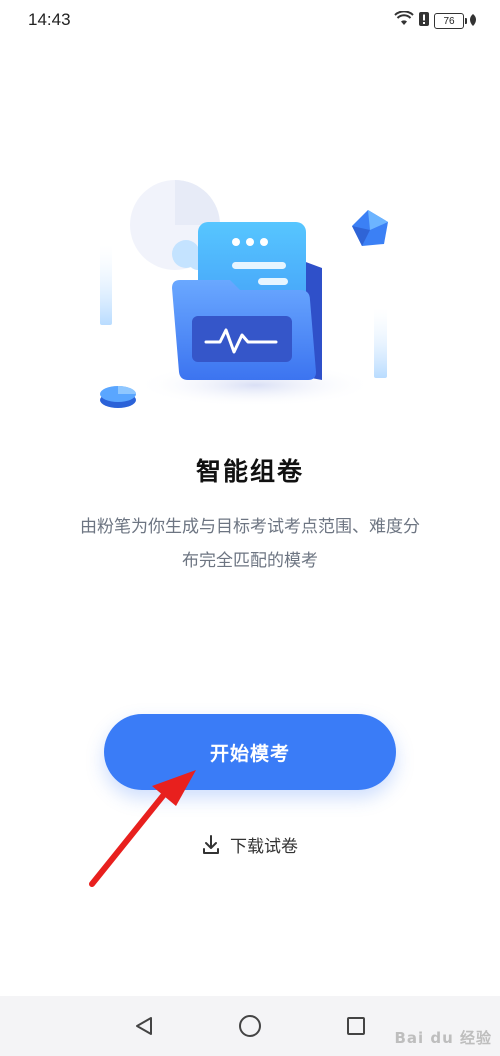  What do you see at coordinates (250, 527) in the screenshot?
I see `description-line-1: 由粉笔为你生成与目标考试考点范围、难度分` at bounding box center [250, 527].